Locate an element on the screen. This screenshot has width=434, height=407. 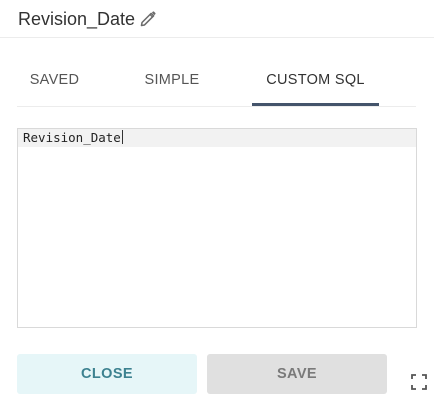
tab-custom-sql: CUSTOM SQL is located at coordinates (315, 82).